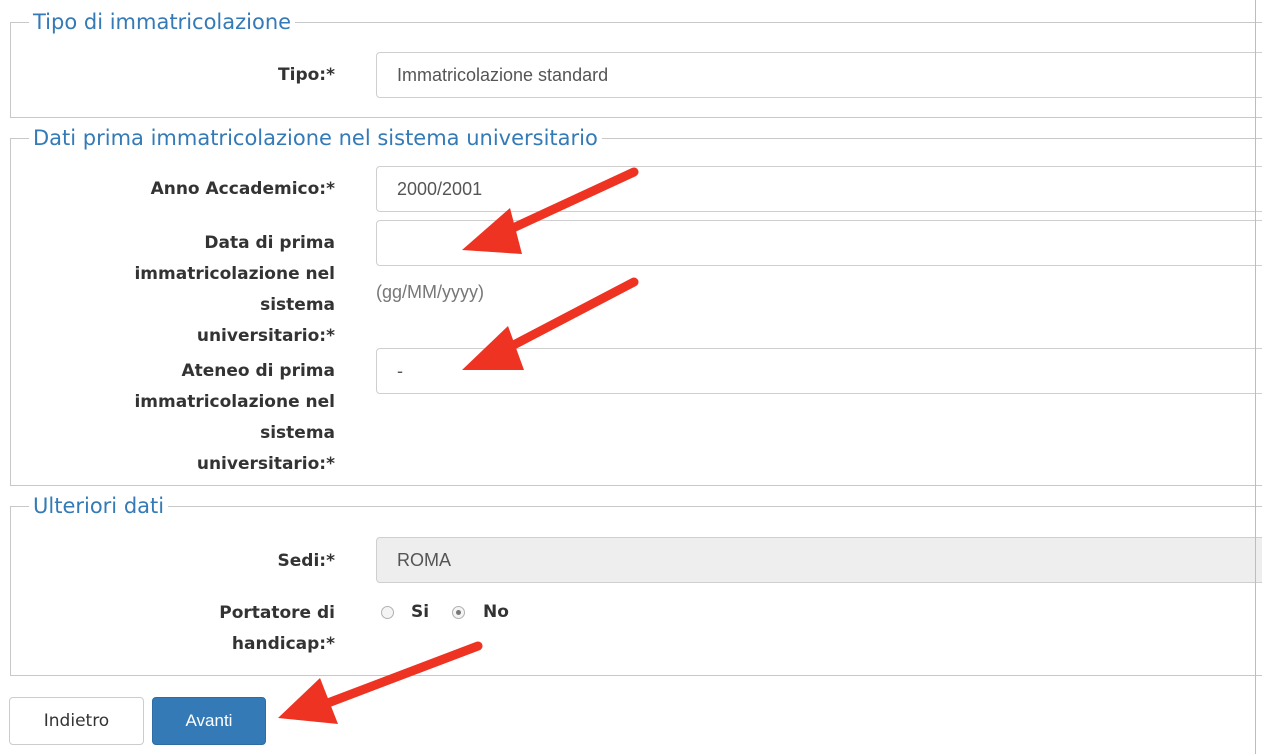 The image size is (1262, 754). What do you see at coordinates (550, 323) in the screenshot?
I see `arrow-icon-ateneo` at bounding box center [550, 323].